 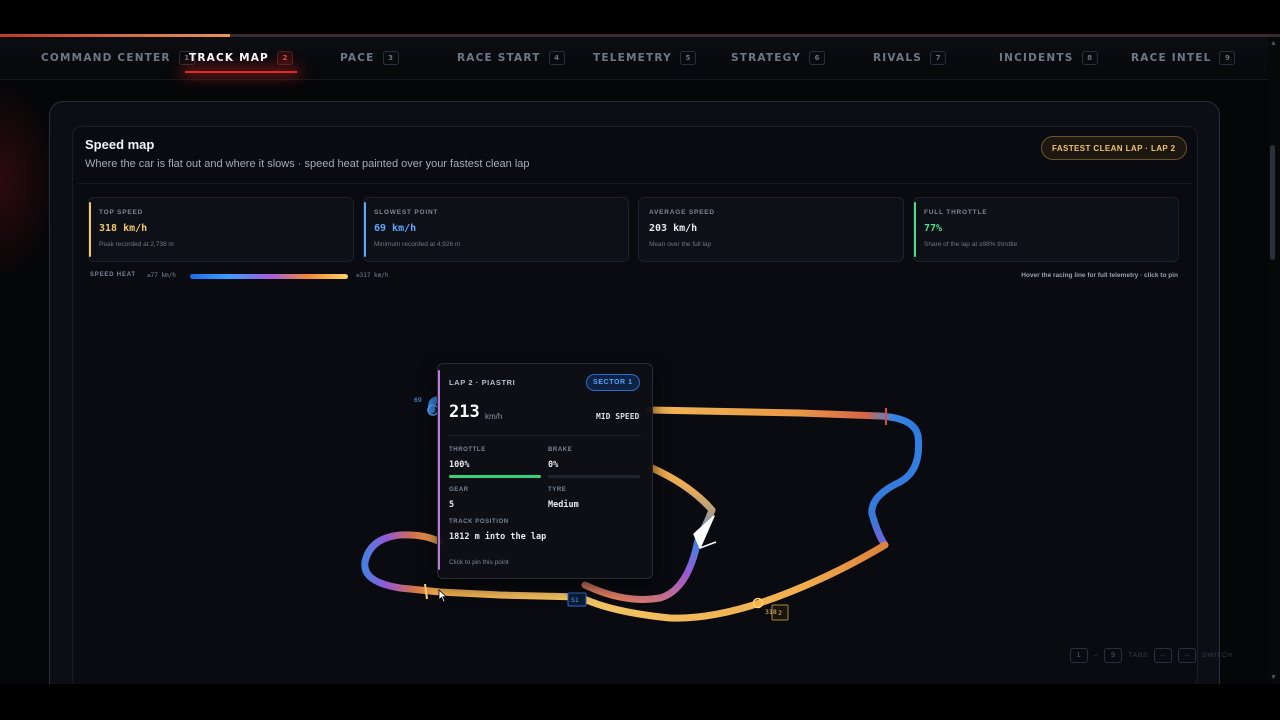 I want to click on track-position-label: TRACK POSITION, so click(x=479, y=522).